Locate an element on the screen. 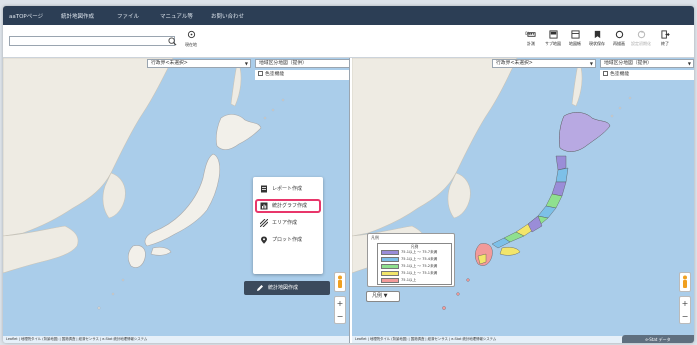 Image resolution: width=697 pixels, height=345 pixels. measure-button: 計測 is located at coordinates (531, 42).